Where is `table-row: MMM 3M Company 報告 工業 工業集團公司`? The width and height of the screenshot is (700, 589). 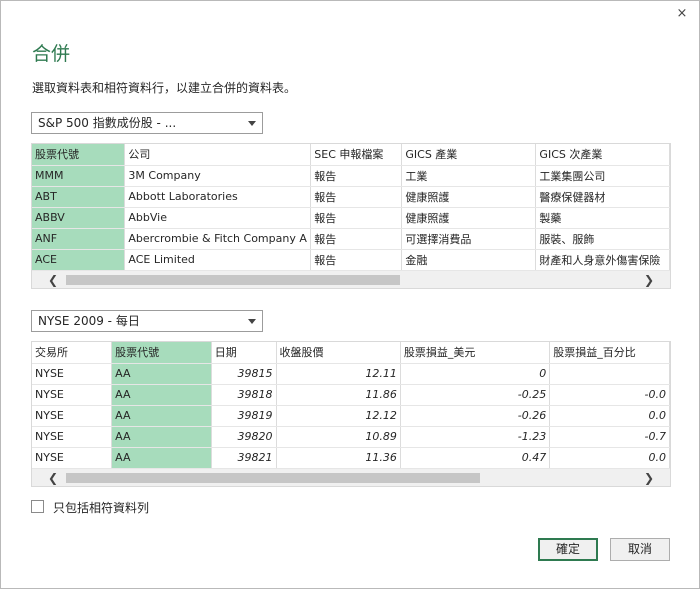
table-row: MMM 3M Company 報告 工業 工業集團公司 is located at coordinates (351, 176).